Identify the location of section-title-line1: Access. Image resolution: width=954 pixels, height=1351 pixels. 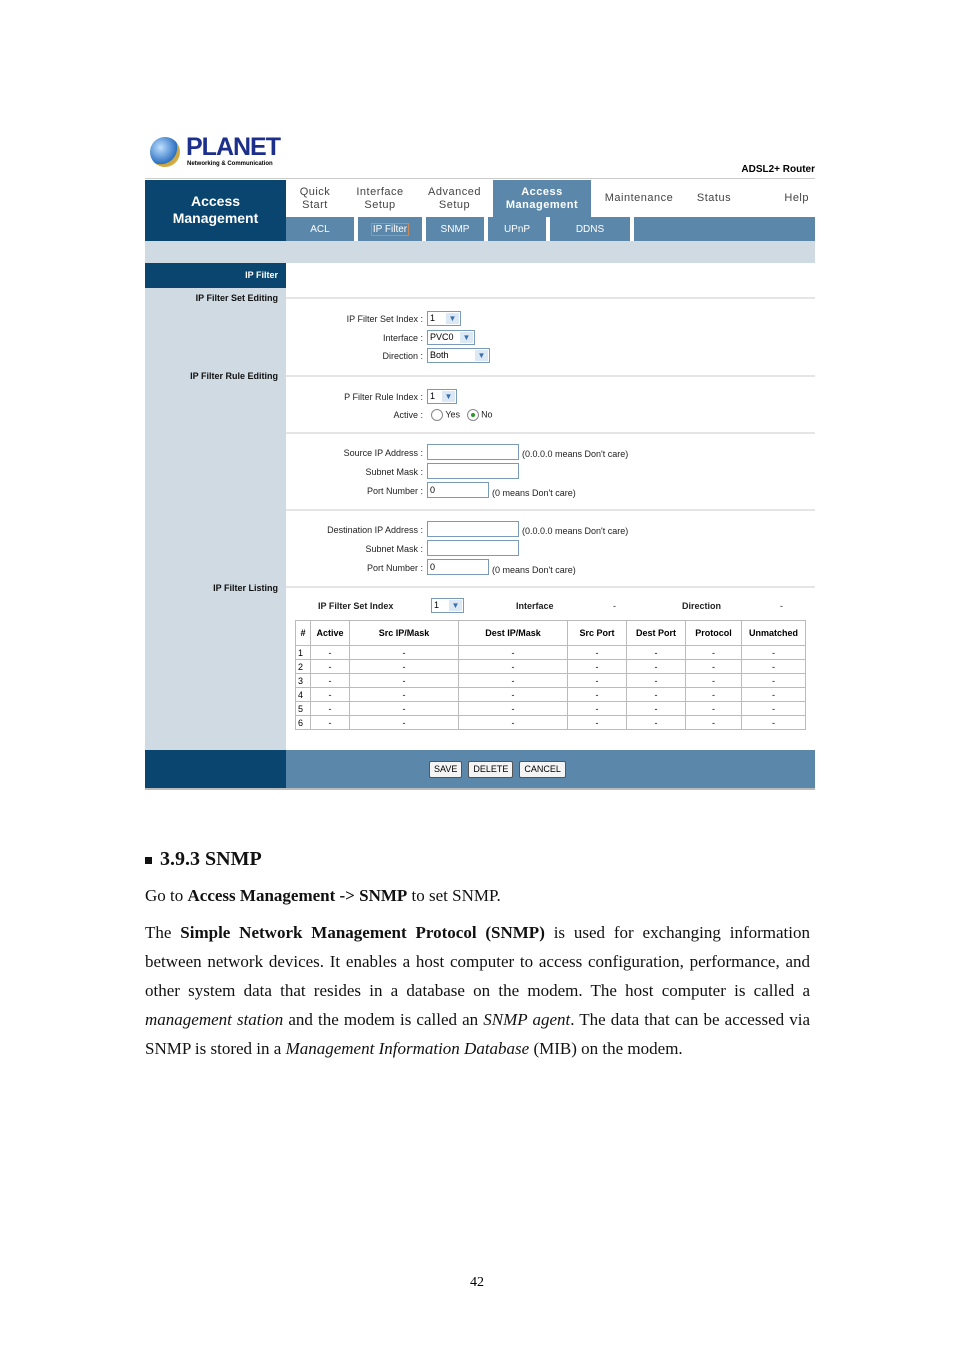
(215, 201).